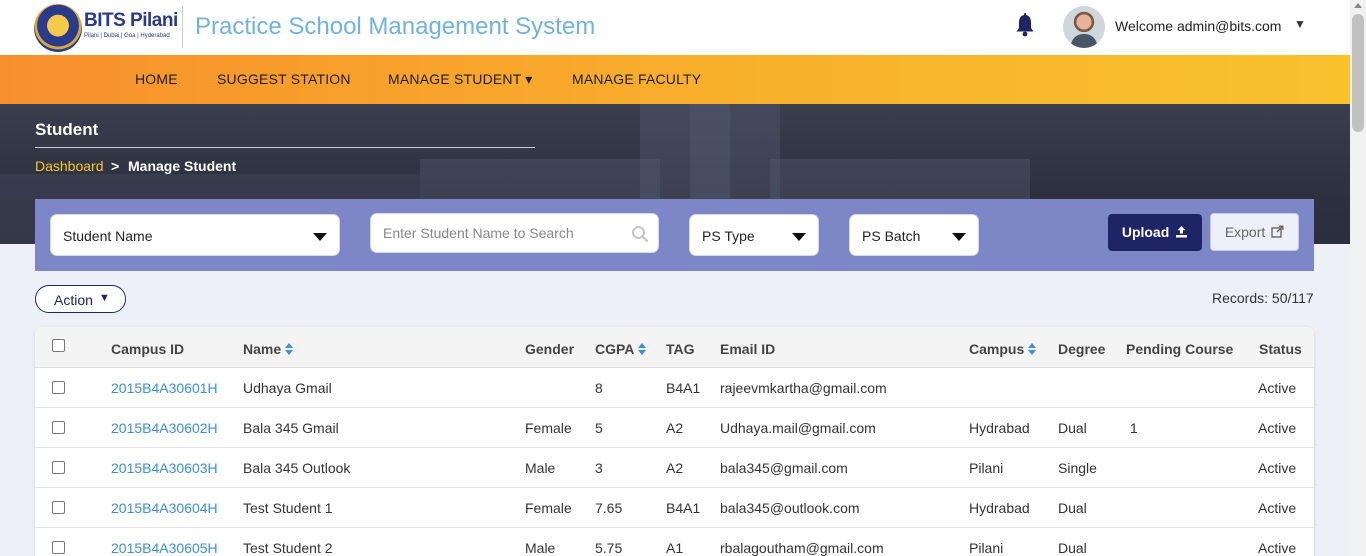 The image size is (1366, 556). Describe the element at coordinates (1025, 25) in the screenshot. I see `notification-bell-icon` at that location.